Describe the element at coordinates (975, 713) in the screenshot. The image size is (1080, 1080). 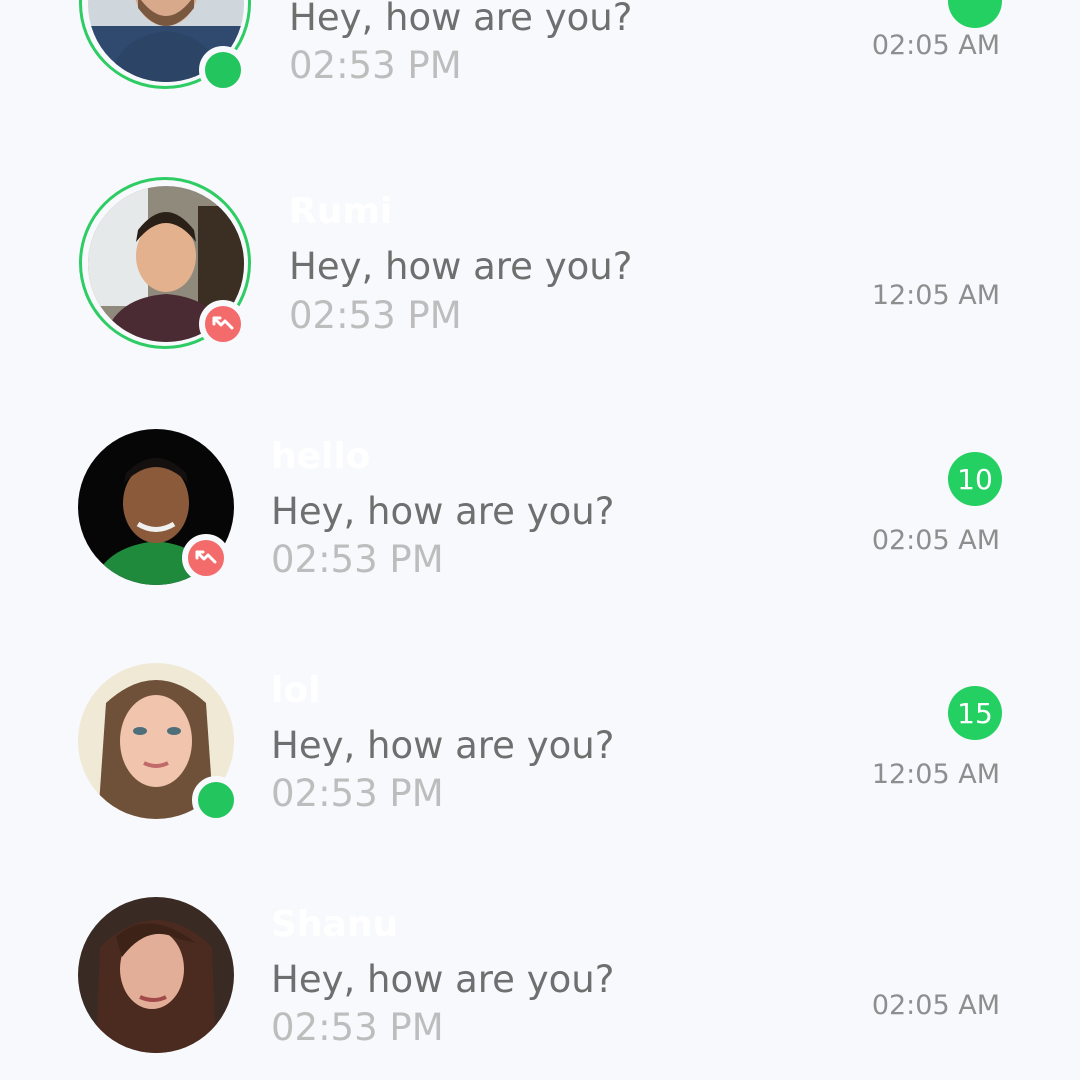
I see `unread-badge: 15` at that location.